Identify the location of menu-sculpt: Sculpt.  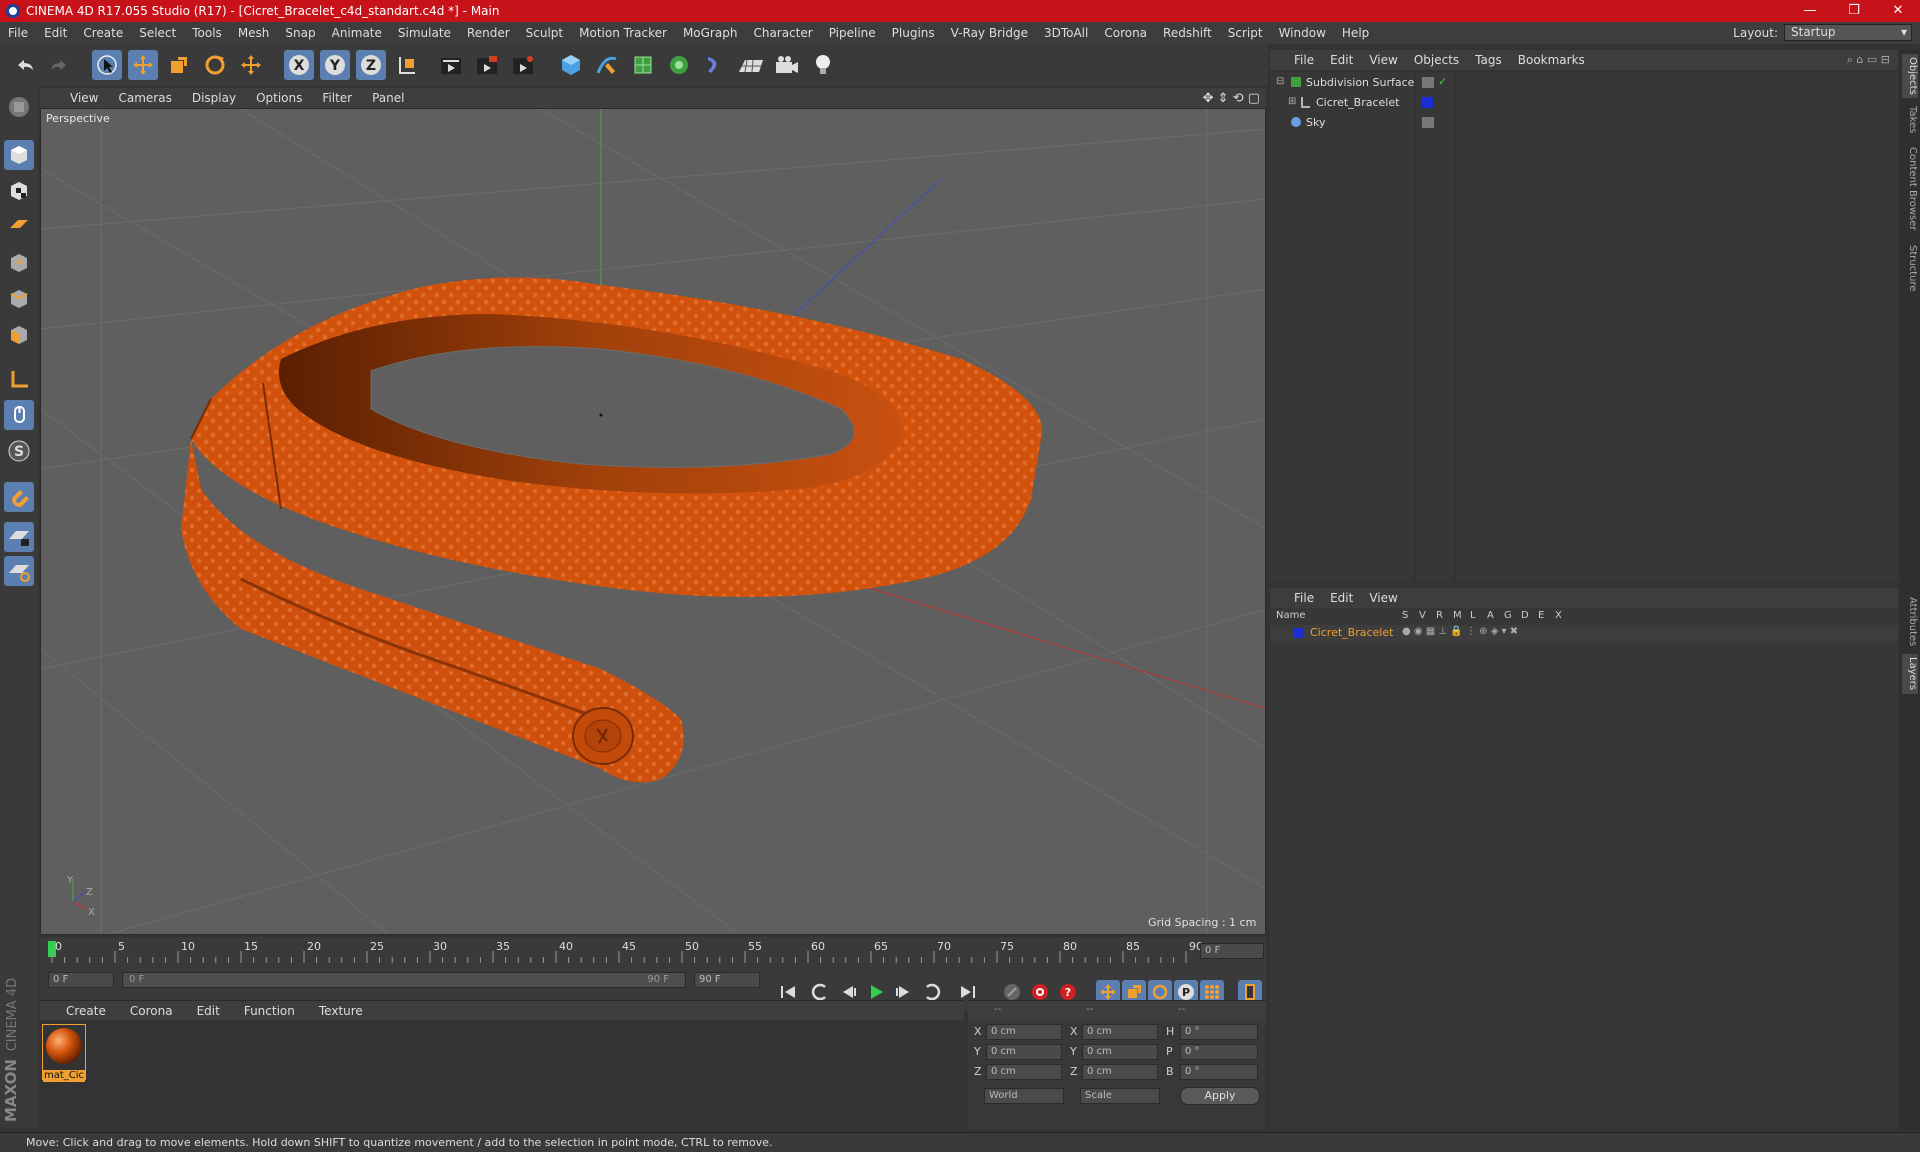
(544, 33).